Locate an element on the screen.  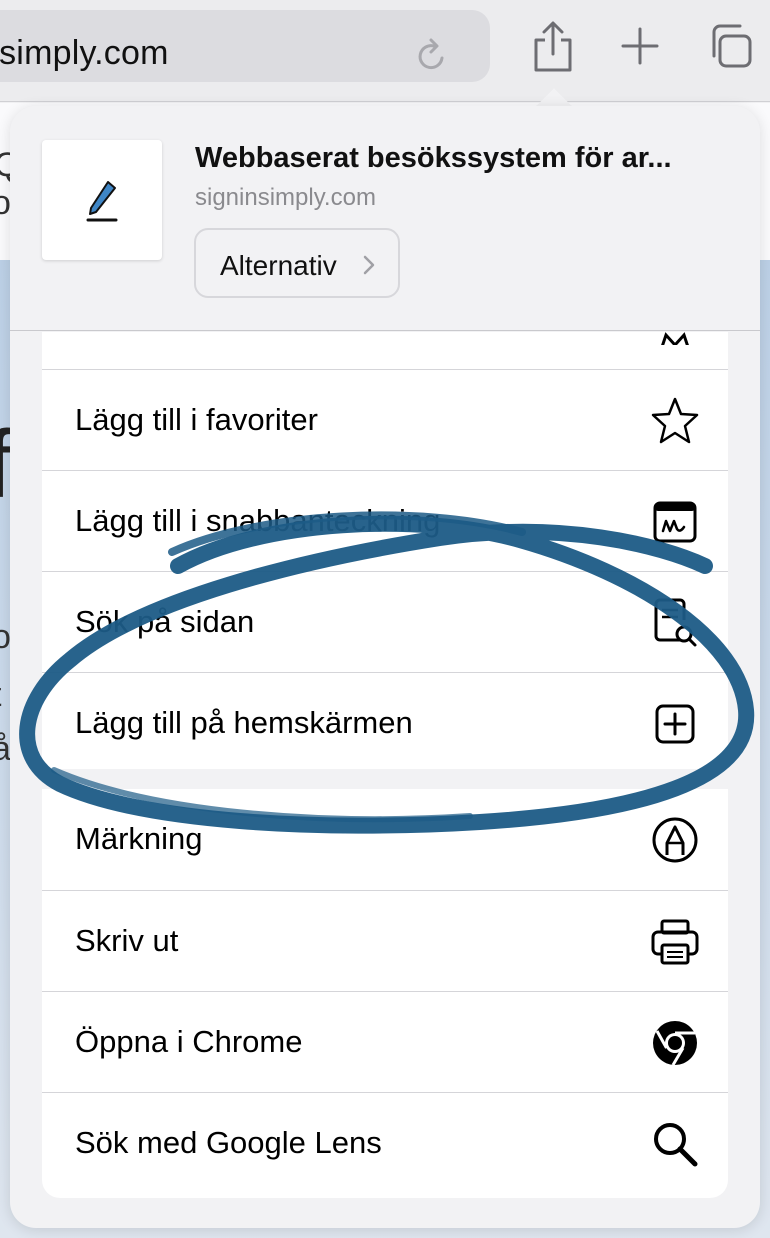
section-separator is located at coordinates (385, 779).